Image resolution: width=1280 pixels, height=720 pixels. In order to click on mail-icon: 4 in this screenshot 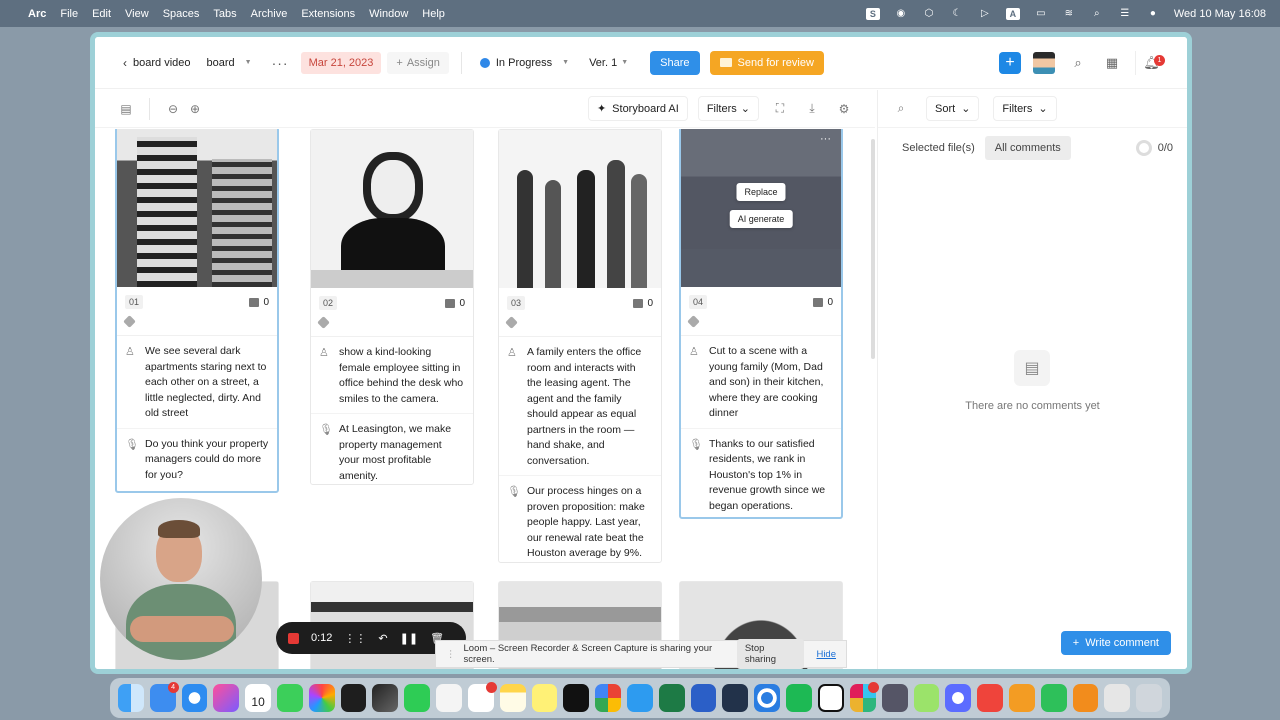, I will do `click(164, 697)`.